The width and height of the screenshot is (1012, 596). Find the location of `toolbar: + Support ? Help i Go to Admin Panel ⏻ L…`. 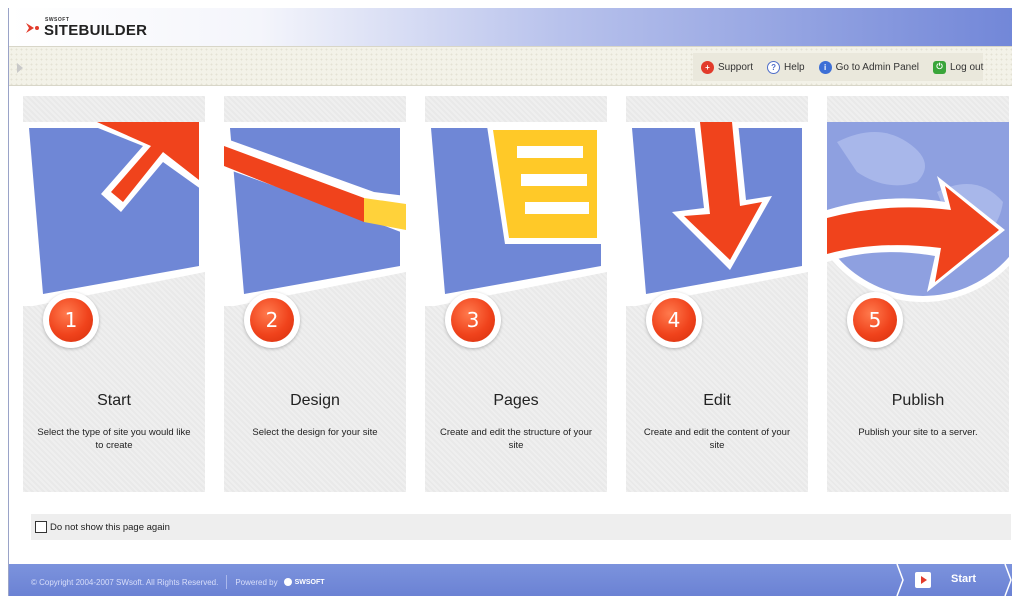

toolbar: + Support ? Help i Go to Admin Panel ⏻ L… is located at coordinates (510, 66).